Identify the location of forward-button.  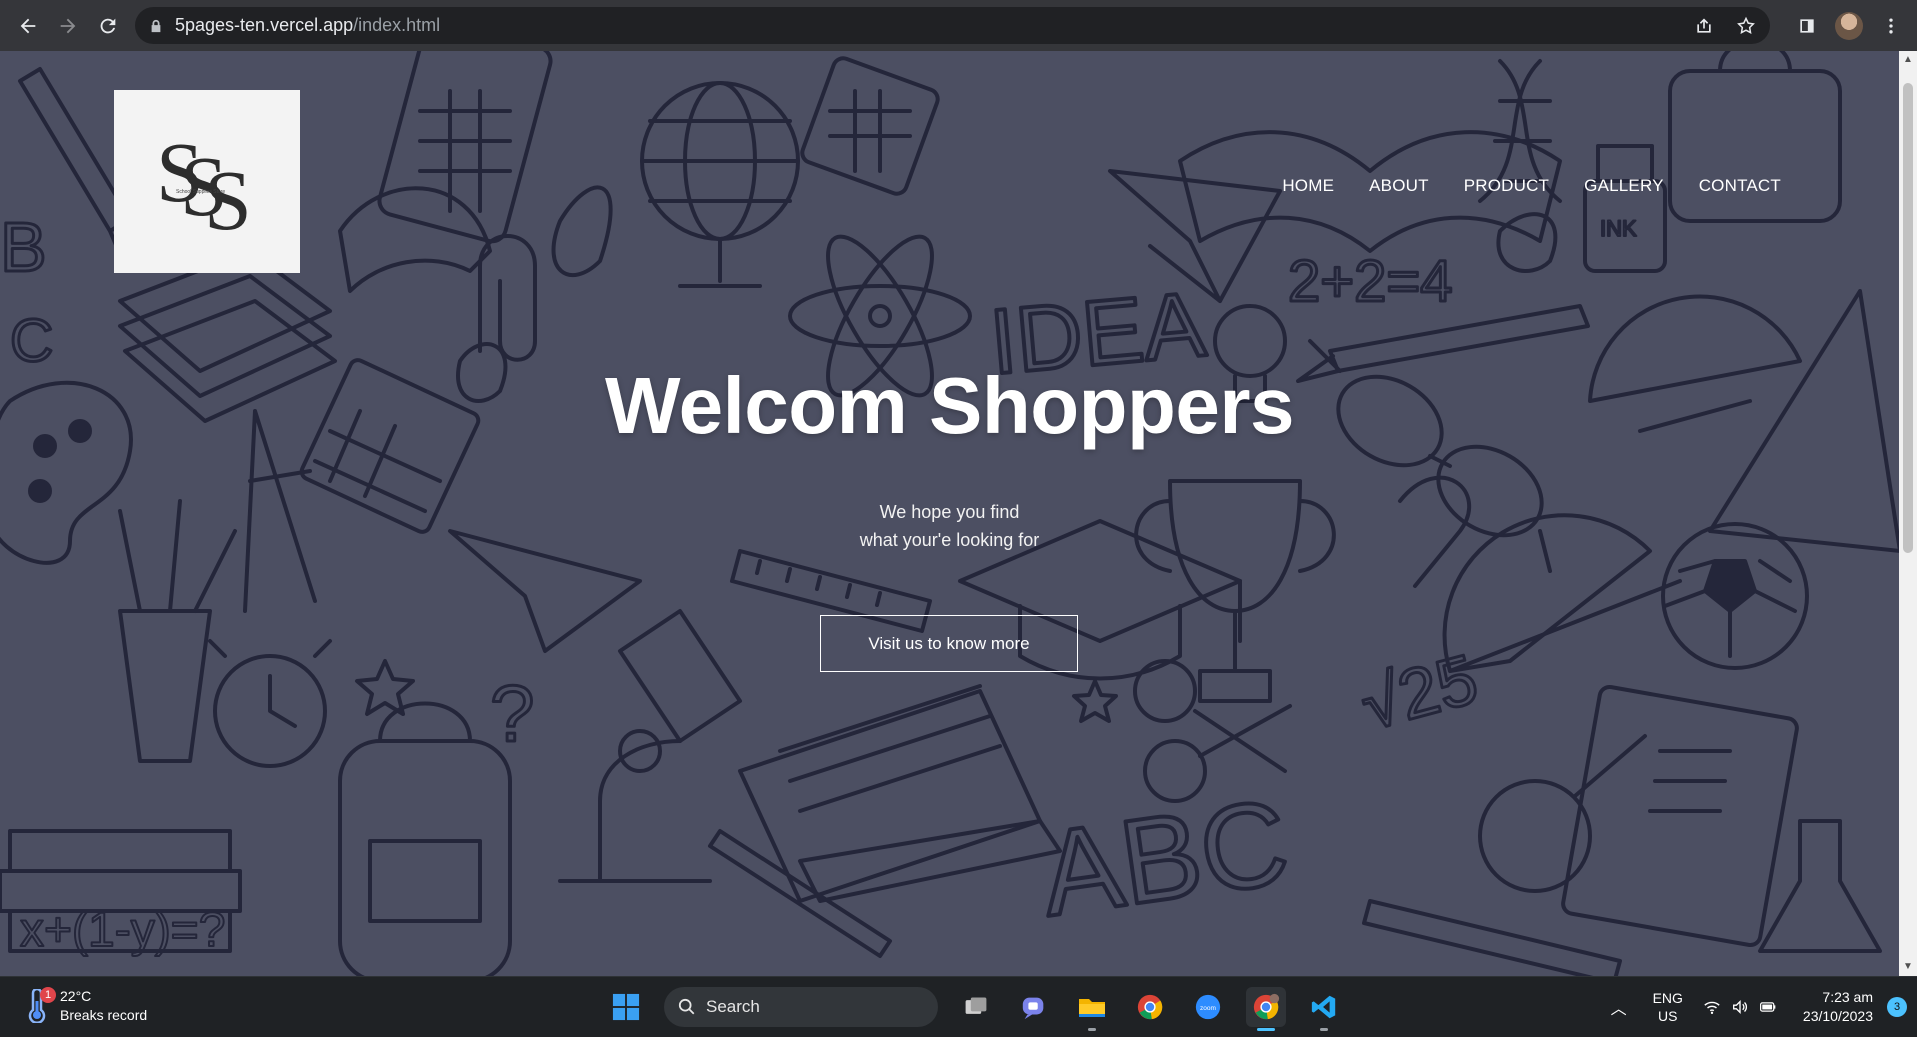
(68, 26).